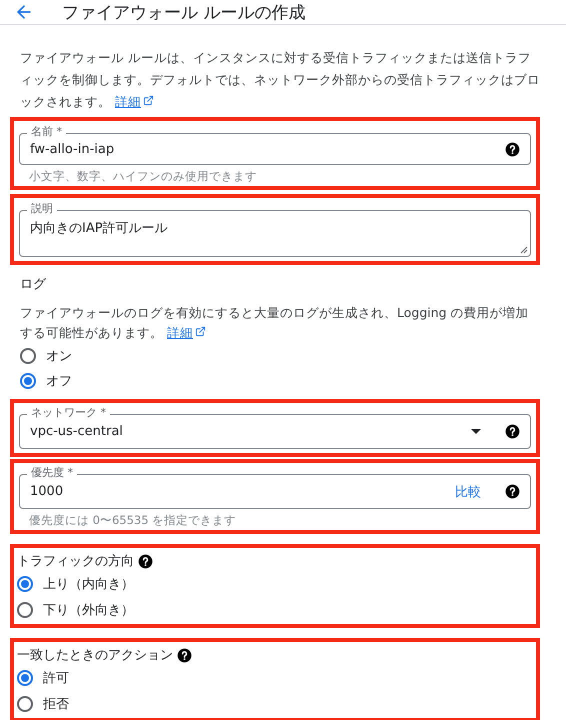 The width and height of the screenshot is (566, 720). Describe the element at coordinates (46, 355) in the screenshot. I see `radio-option: オン` at that location.